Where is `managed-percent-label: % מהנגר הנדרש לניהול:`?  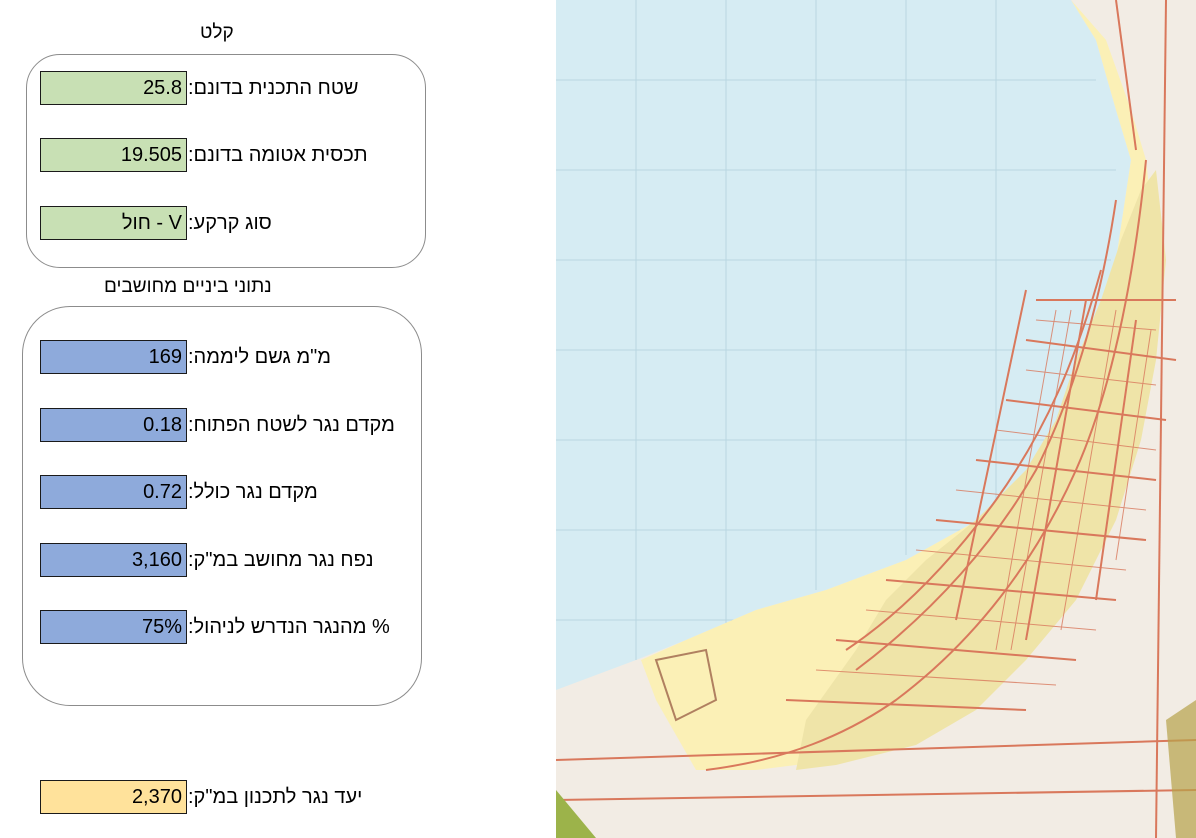 managed-percent-label: % מהנגר הנדרש לניהול: is located at coordinates (289, 627).